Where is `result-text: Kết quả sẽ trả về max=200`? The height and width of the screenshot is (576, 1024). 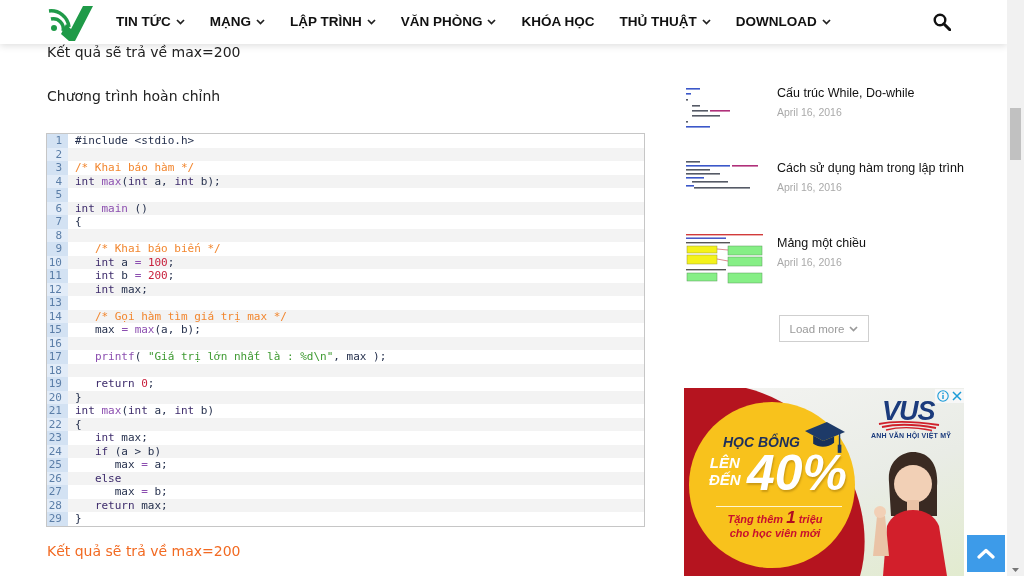
result-text: Kết quả sẽ trả về max=200 is located at coordinates (144, 550).